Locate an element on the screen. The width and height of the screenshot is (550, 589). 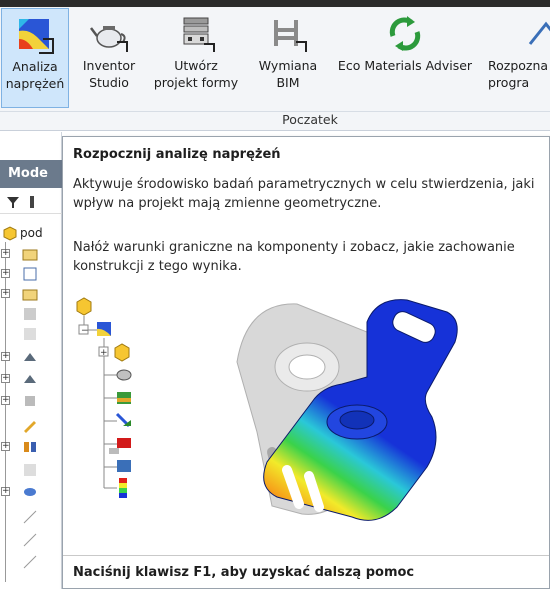
ribbon-button-label: Utwórz projekt formy is located at coordinates (196, 74).